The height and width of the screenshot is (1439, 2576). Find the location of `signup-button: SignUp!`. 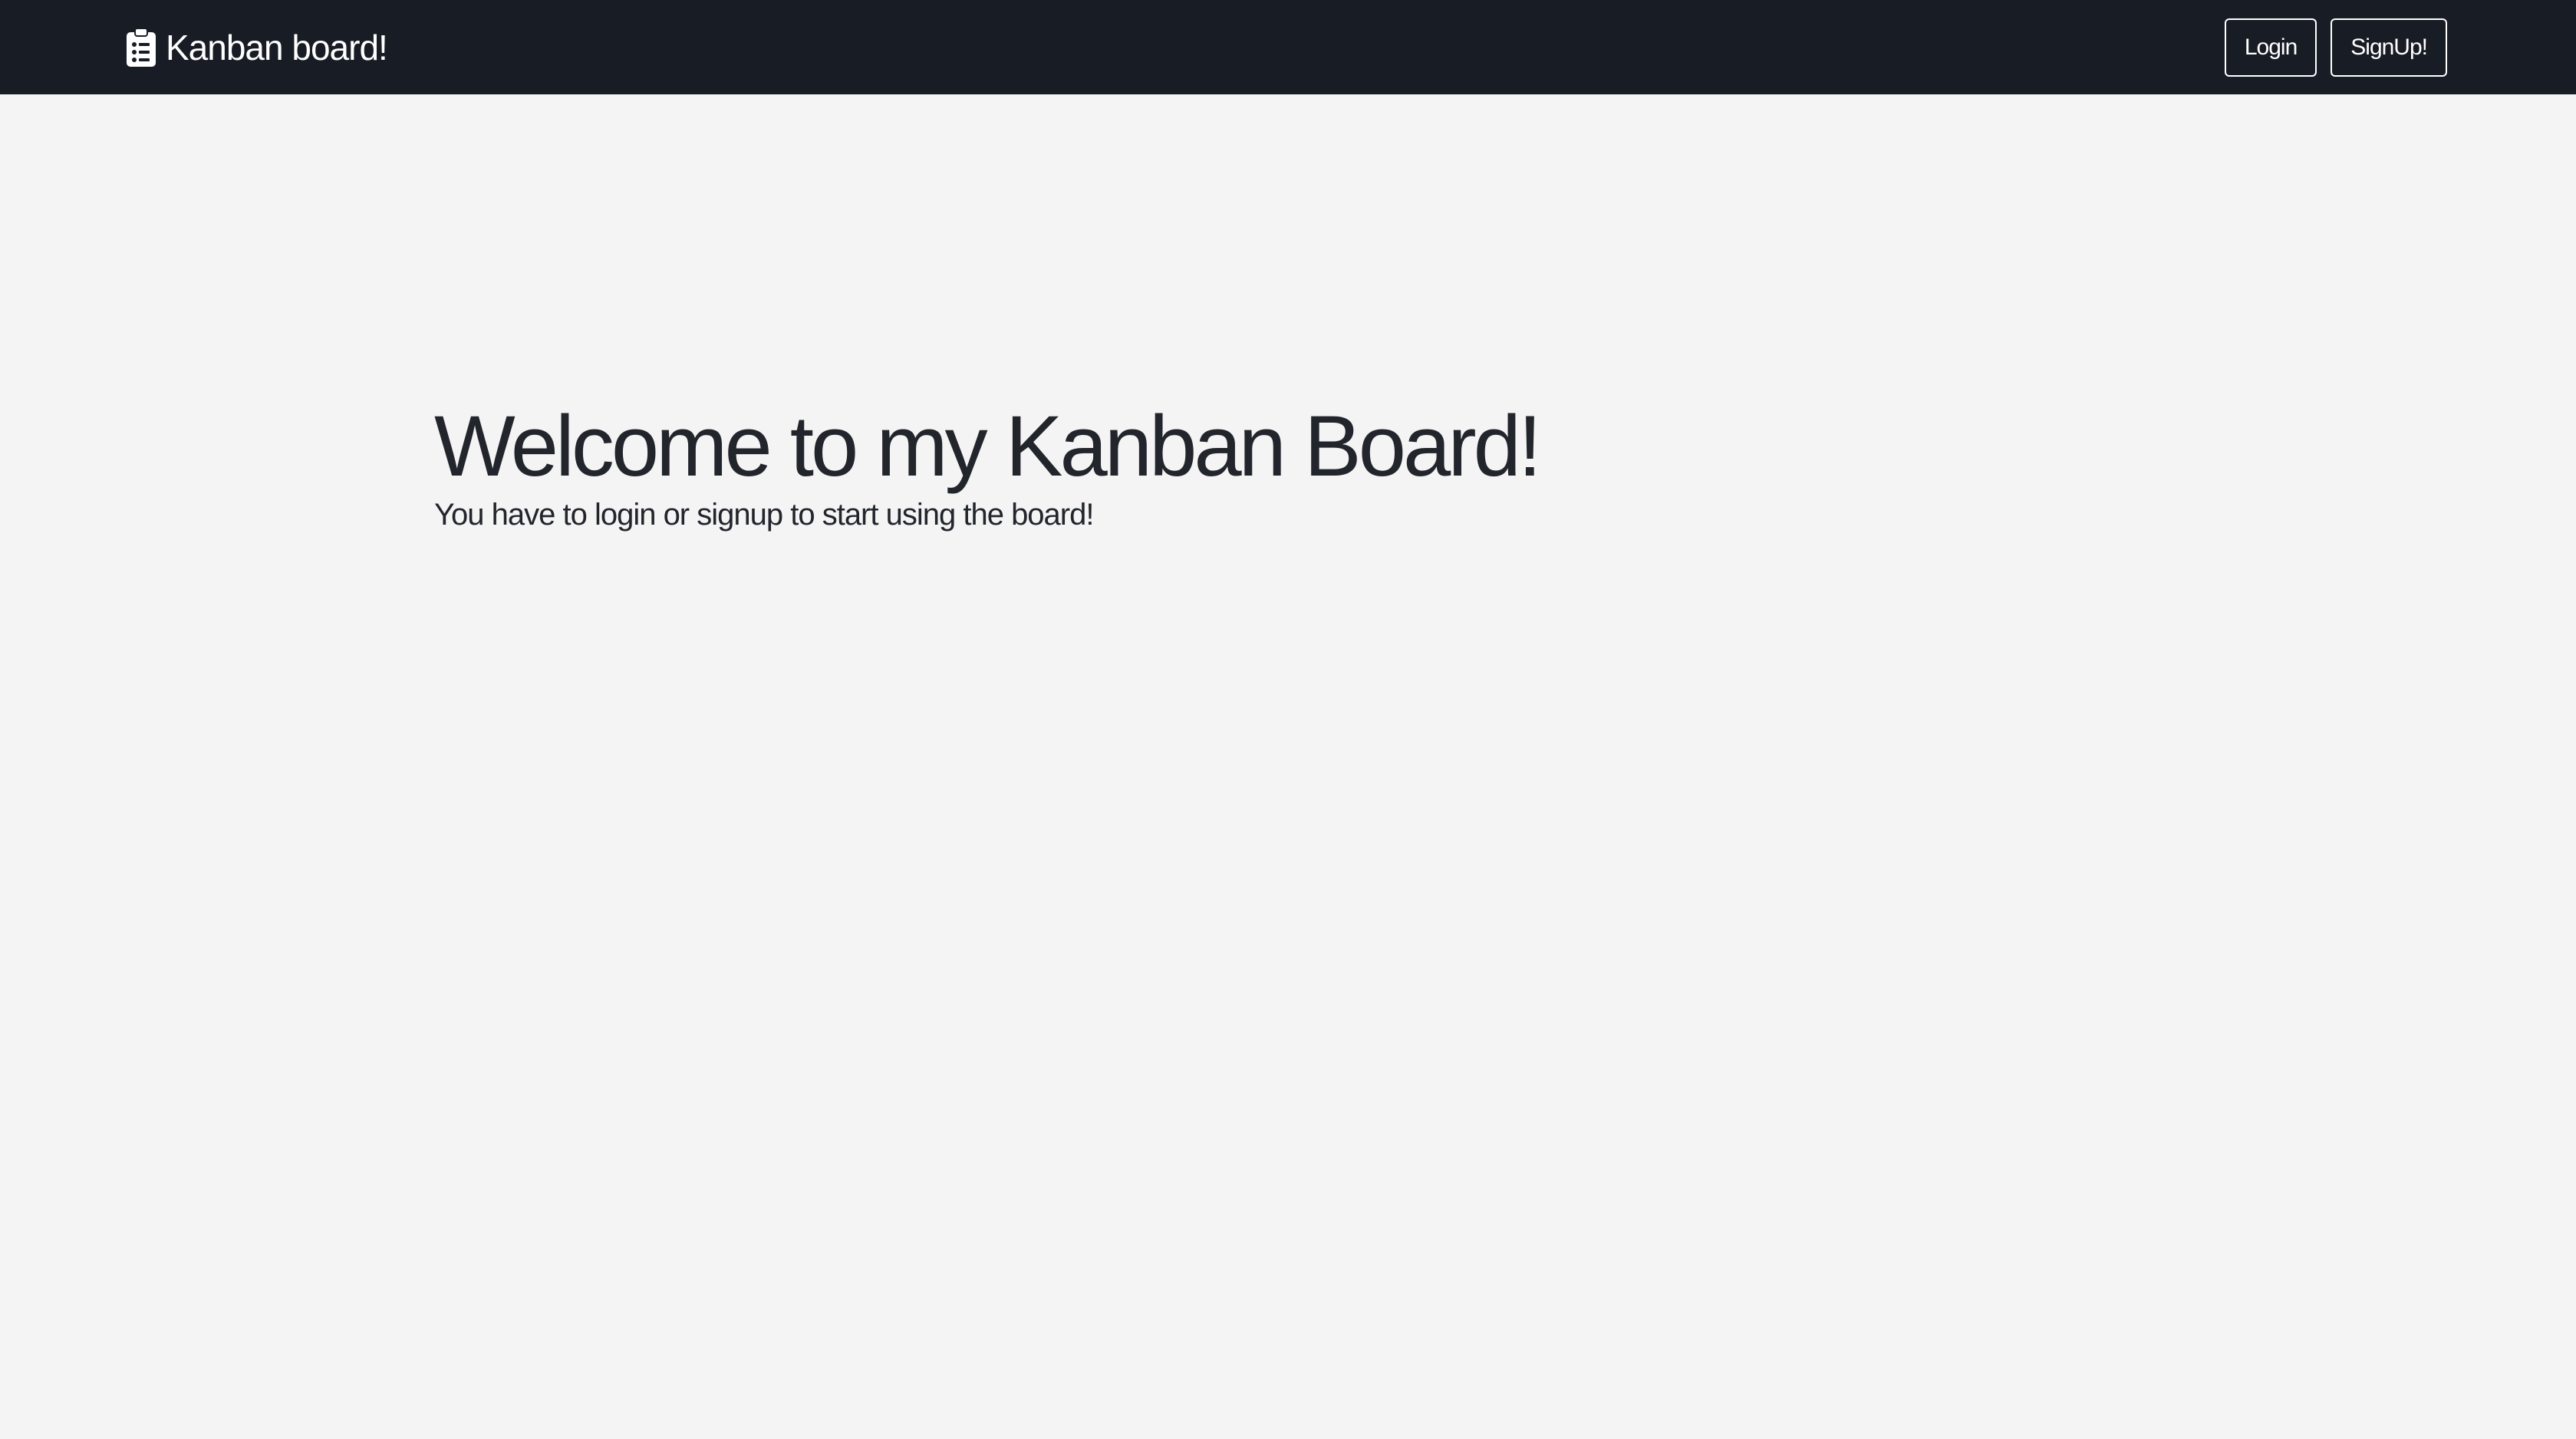

signup-button: SignUp! is located at coordinates (2389, 47).